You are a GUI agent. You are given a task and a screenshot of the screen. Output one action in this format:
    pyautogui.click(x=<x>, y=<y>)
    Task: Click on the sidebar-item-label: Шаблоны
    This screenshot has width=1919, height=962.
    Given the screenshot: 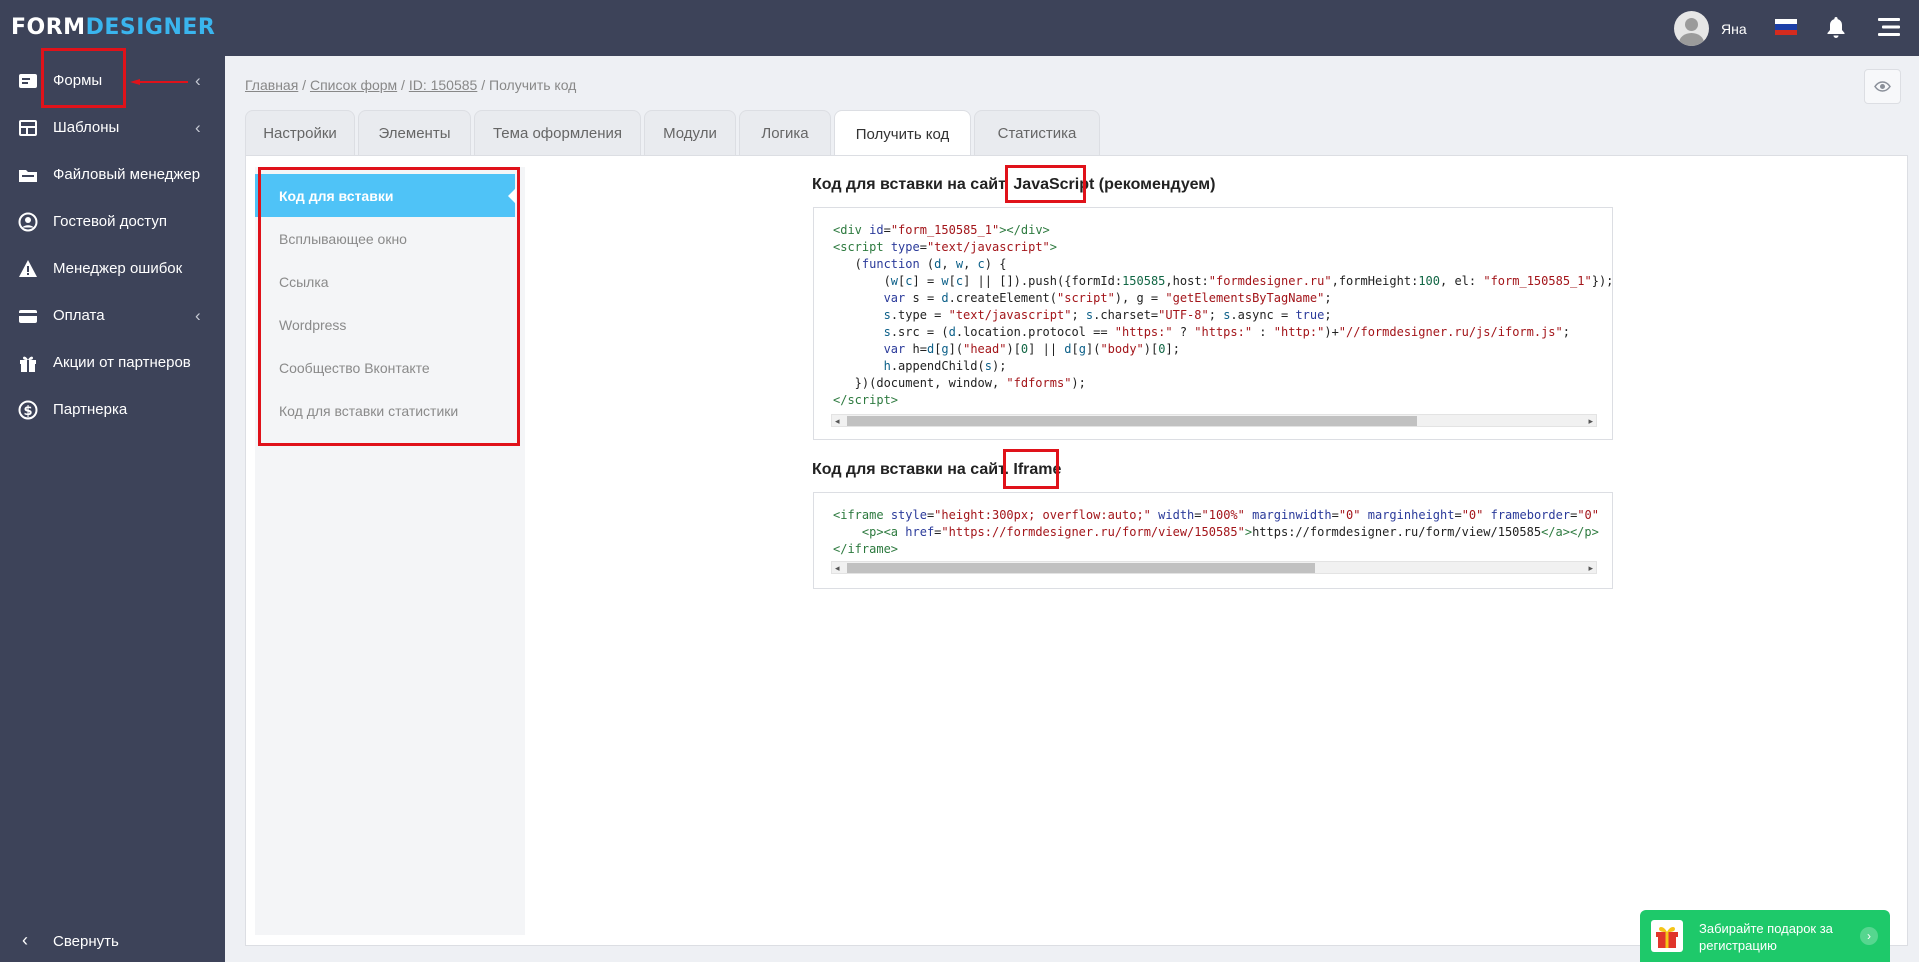 What is the action you would take?
    pyautogui.click(x=86, y=127)
    